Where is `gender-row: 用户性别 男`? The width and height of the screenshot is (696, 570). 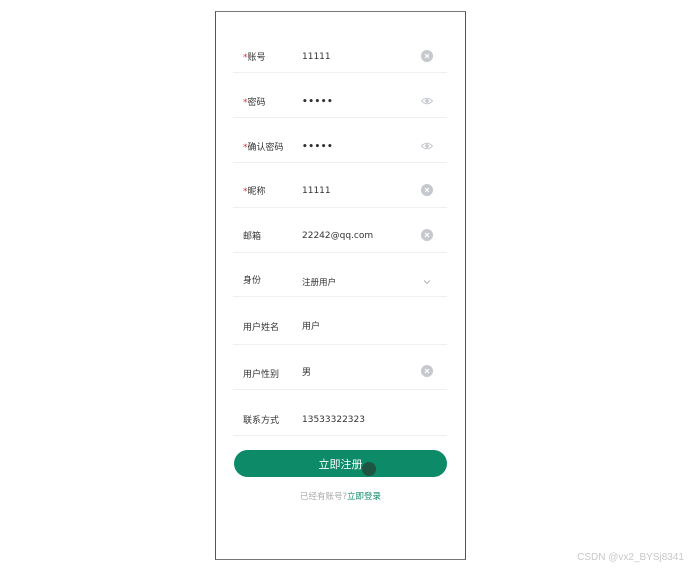 gender-row: 用户性别 男 is located at coordinates (340, 375).